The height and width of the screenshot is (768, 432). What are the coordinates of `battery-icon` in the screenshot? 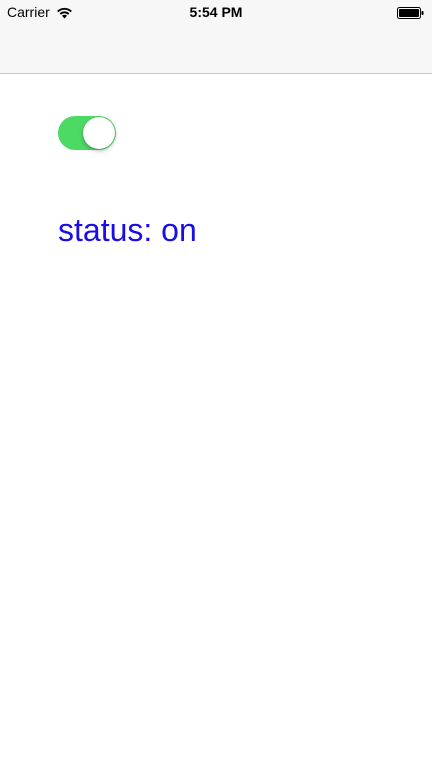 It's located at (410, 12).